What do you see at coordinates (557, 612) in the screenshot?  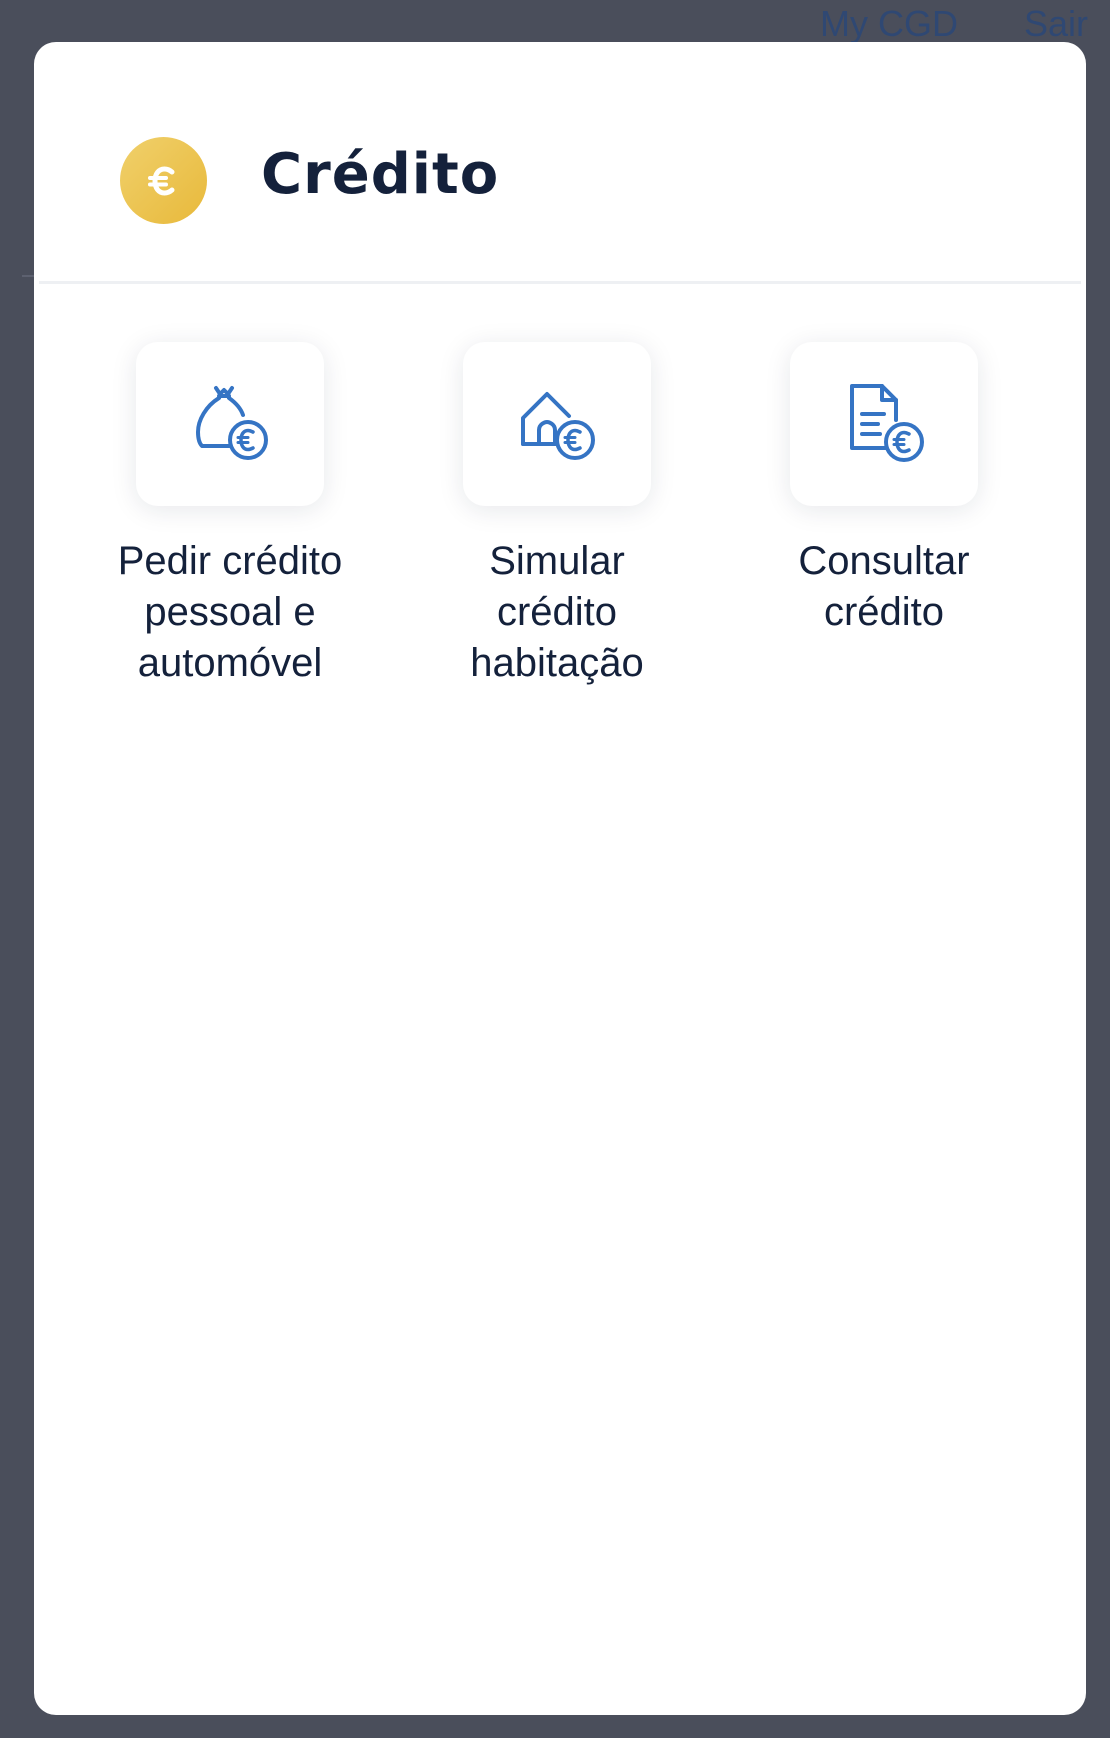 I see `option-label: Simular crédito habitação` at bounding box center [557, 612].